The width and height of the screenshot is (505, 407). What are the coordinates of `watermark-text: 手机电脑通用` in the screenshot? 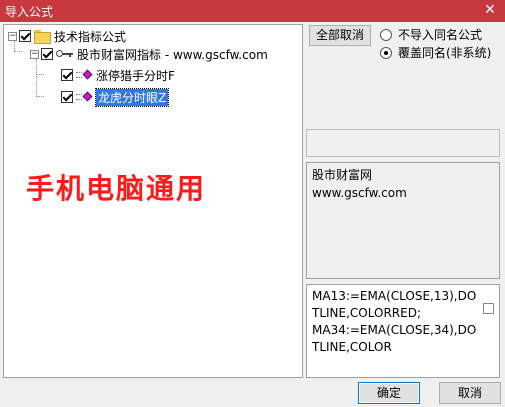 It's located at (116, 188).